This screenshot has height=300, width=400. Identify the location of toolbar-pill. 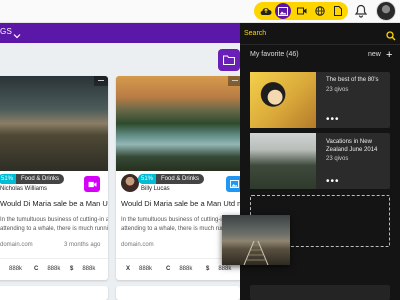
(301, 11).